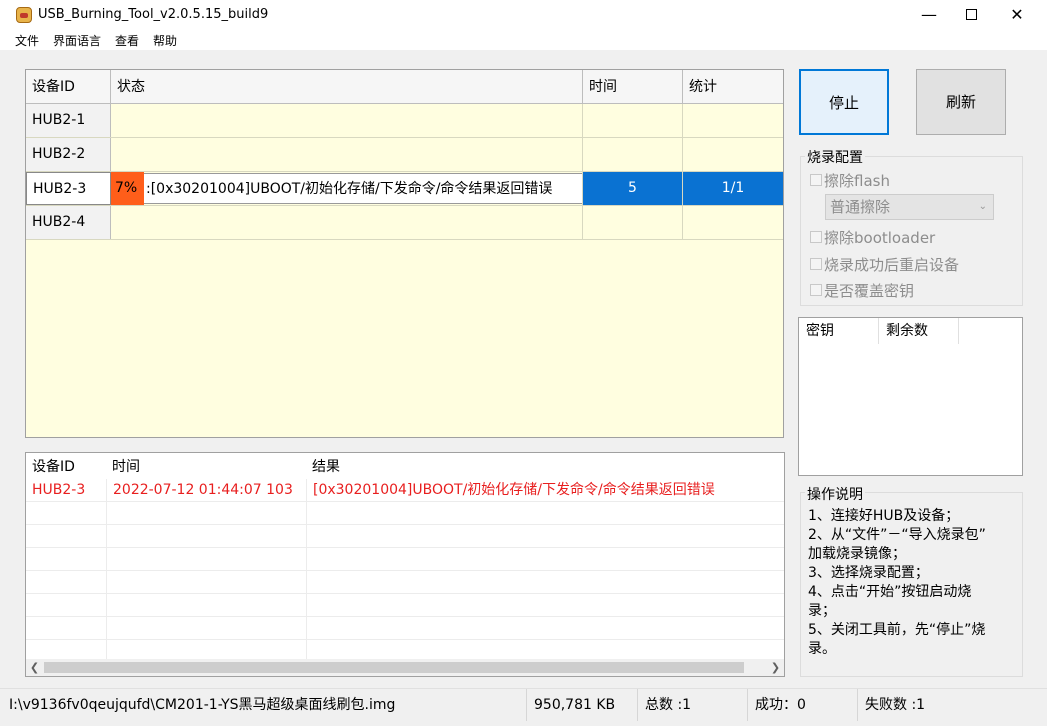 This screenshot has height=726, width=1047. I want to click on menu-language: 界面语言, so click(77, 40).